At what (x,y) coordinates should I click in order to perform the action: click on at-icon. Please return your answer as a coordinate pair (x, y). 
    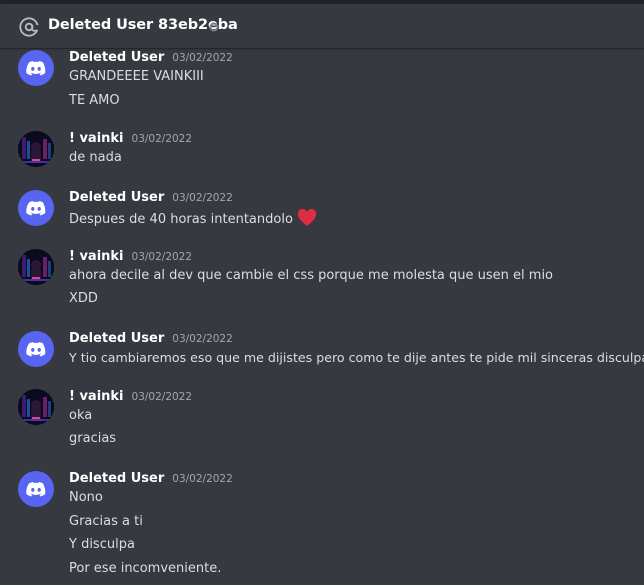
    Looking at the image, I should click on (29, 27).